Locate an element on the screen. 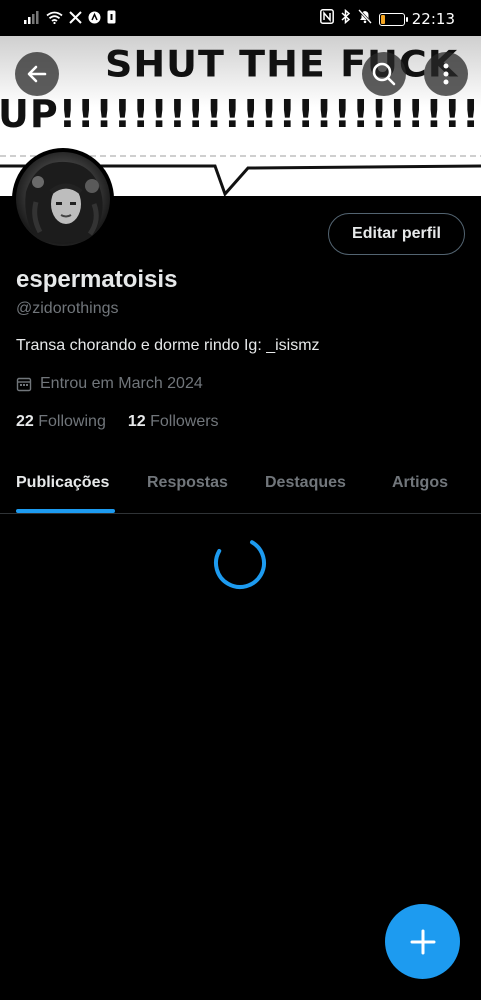 Image resolution: width=481 pixels, height=1000 pixels. status-bar: 19 22:13 is located at coordinates (240, 18).